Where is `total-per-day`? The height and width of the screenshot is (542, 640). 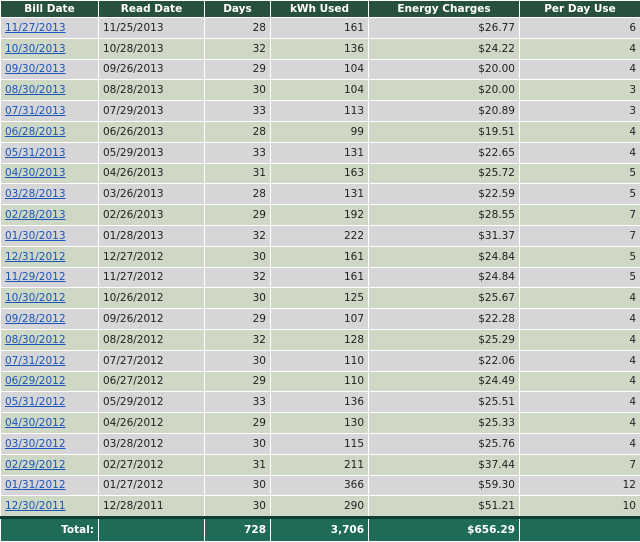 total-per-day is located at coordinates (580, 530).